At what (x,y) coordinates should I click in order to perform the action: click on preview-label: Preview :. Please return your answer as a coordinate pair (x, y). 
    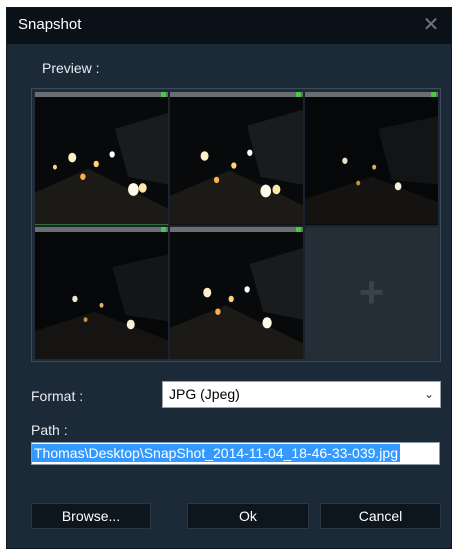
    Looking at the image, I should click on (71, 68).